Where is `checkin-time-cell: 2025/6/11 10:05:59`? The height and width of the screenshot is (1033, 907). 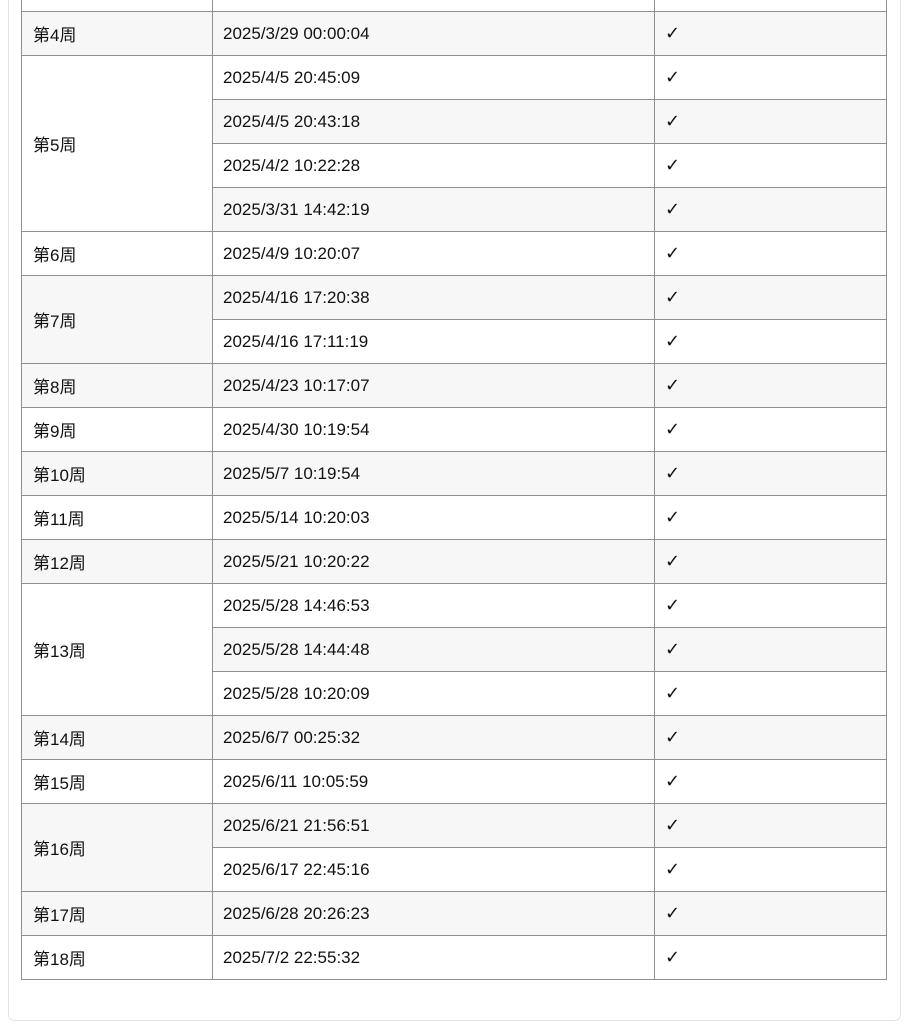
checkin-time-cell: 2025/6/11 10:05:59 is located at coordinates (433, 781).